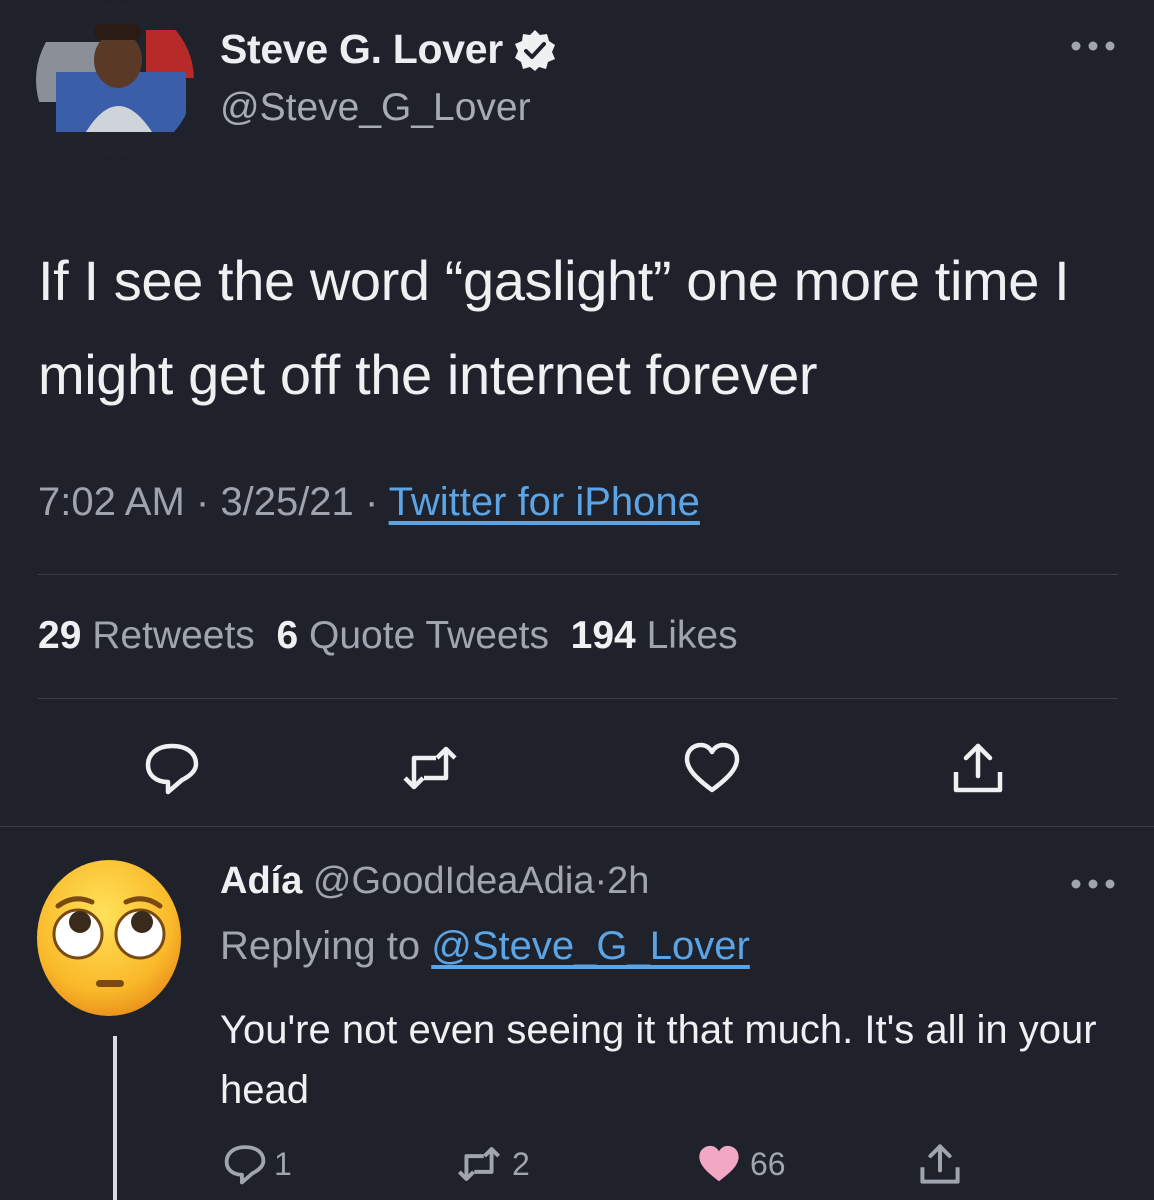 This screenshot has height=1200, width=1154. What do you see at coordinates (534, 50) in the screenshot?
I see `verified-badge-icon` at bounding box center [534, 50].